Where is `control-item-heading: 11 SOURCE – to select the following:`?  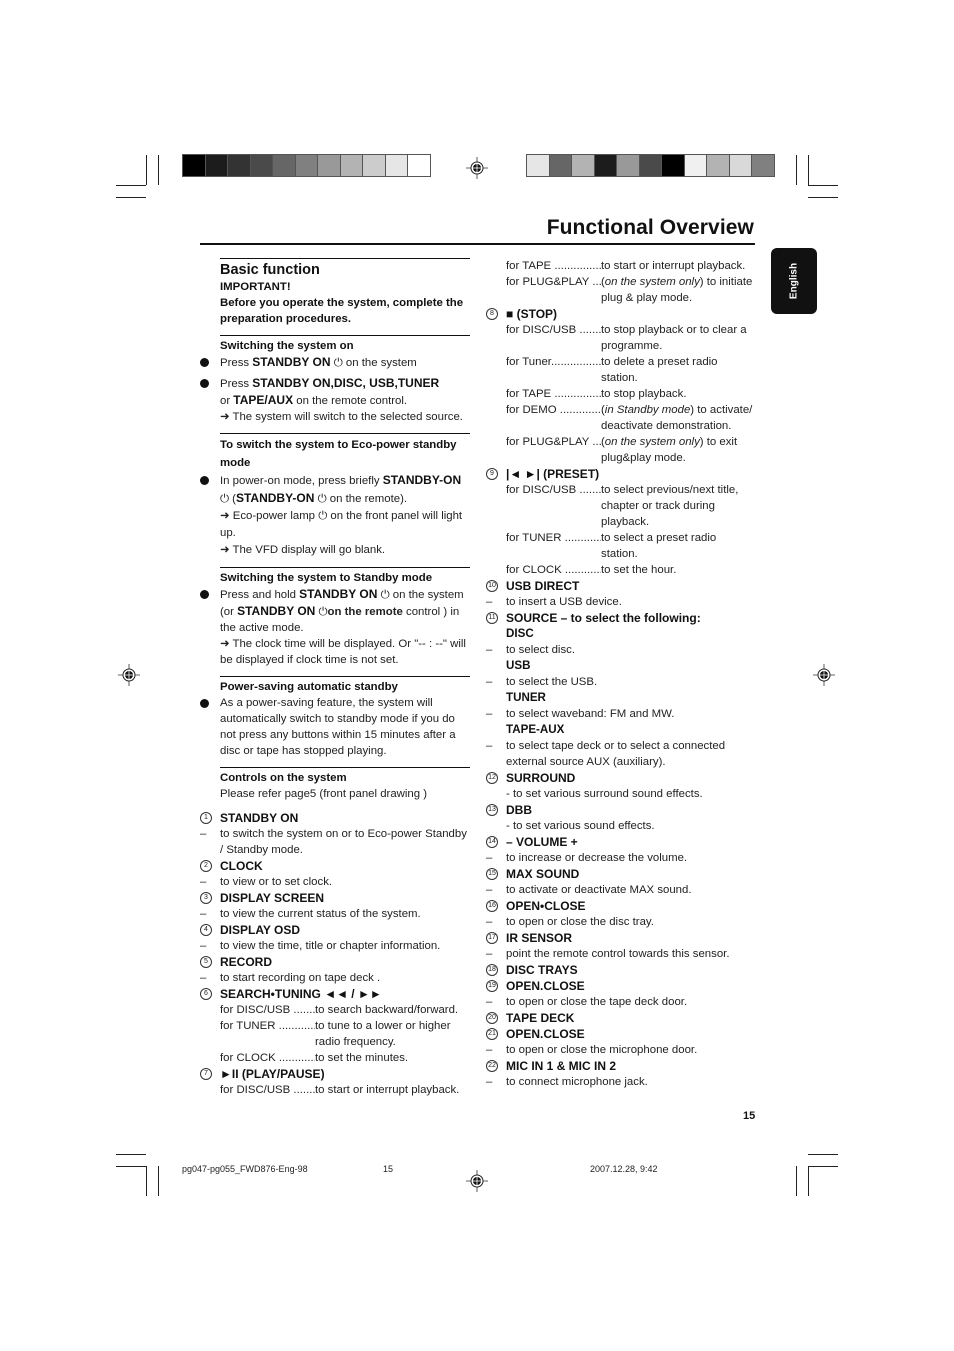 control-item-heading: 11 SOURCE – to select the following: is located at coordinates (621, 618).